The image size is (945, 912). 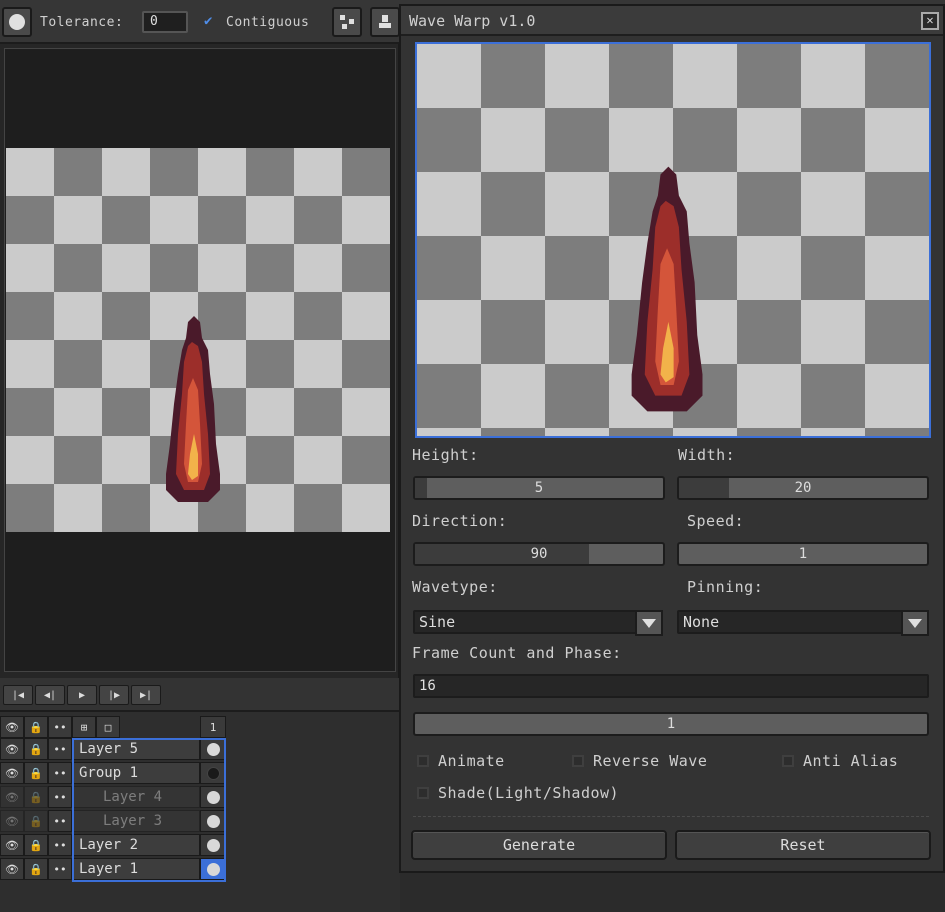 I want to click on phase-slider: 1, so click(x=671, y=724).